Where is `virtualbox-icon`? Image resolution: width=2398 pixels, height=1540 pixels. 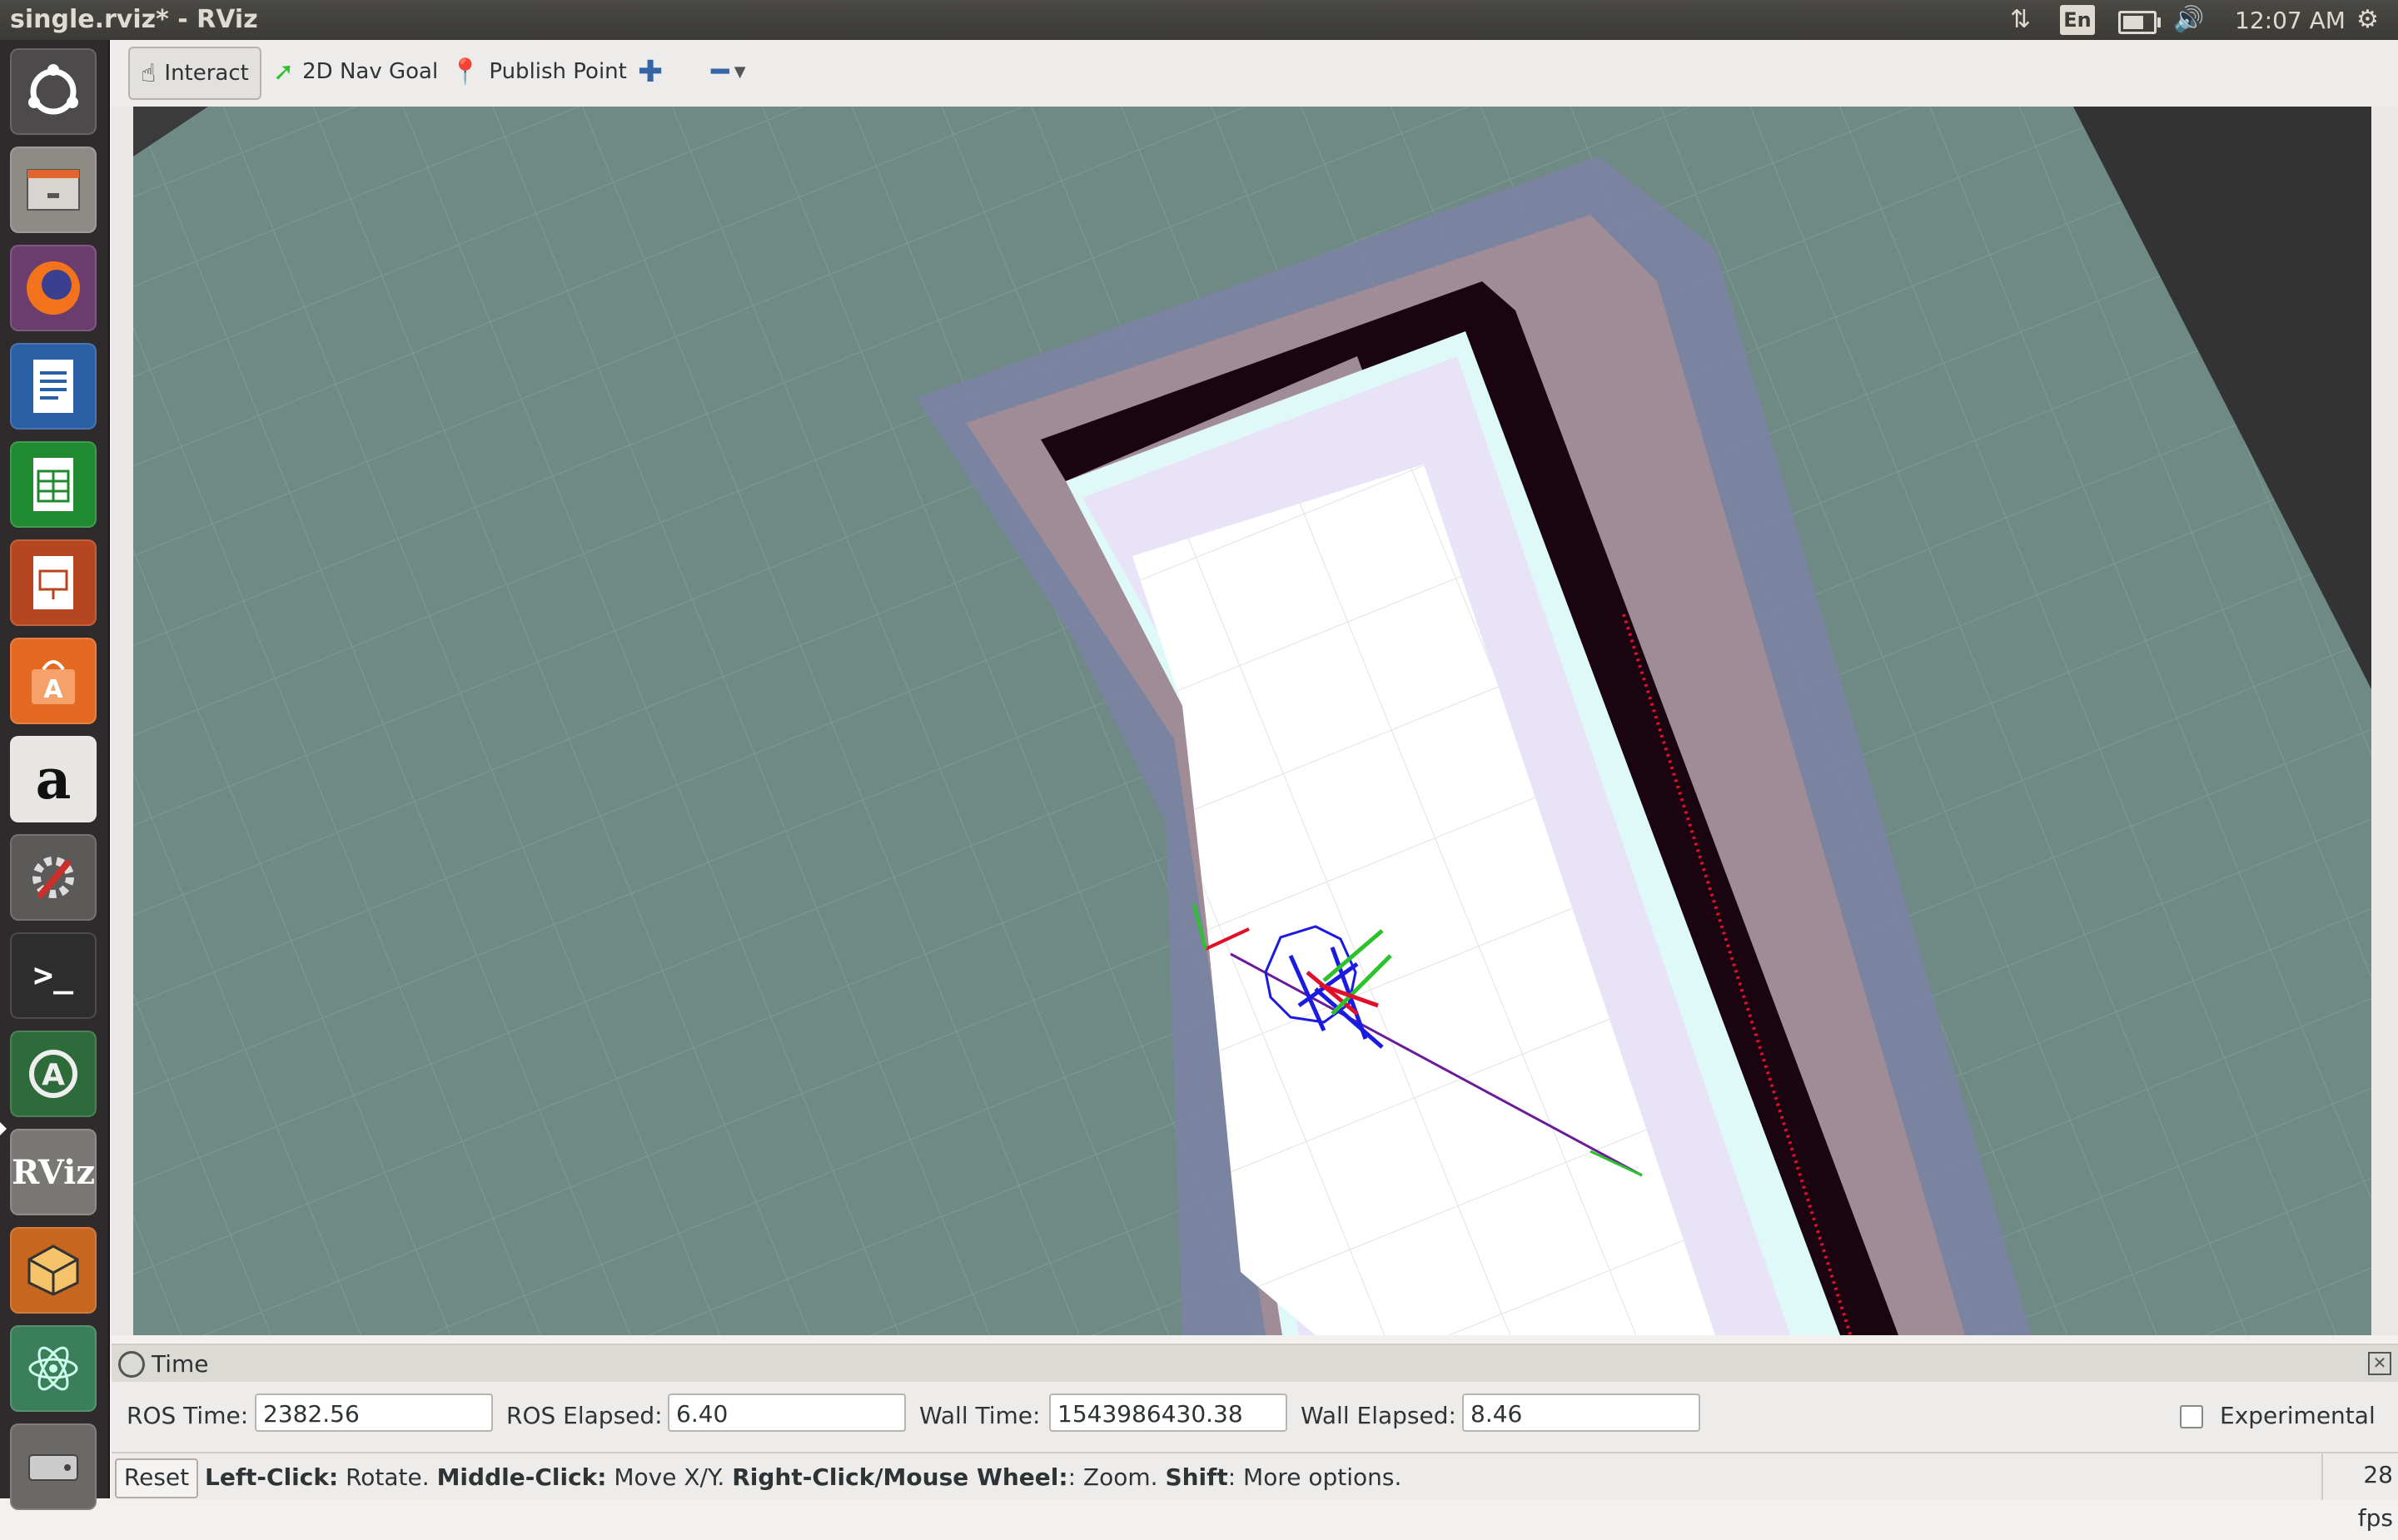 virtualbox-icon is located at coordinates (53, 1270).